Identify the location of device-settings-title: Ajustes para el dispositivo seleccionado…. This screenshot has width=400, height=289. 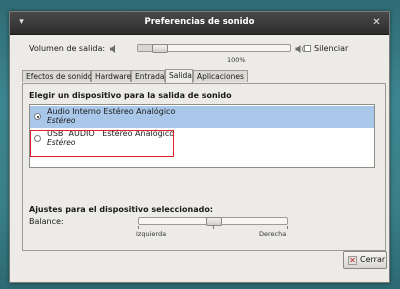
(121, 209).